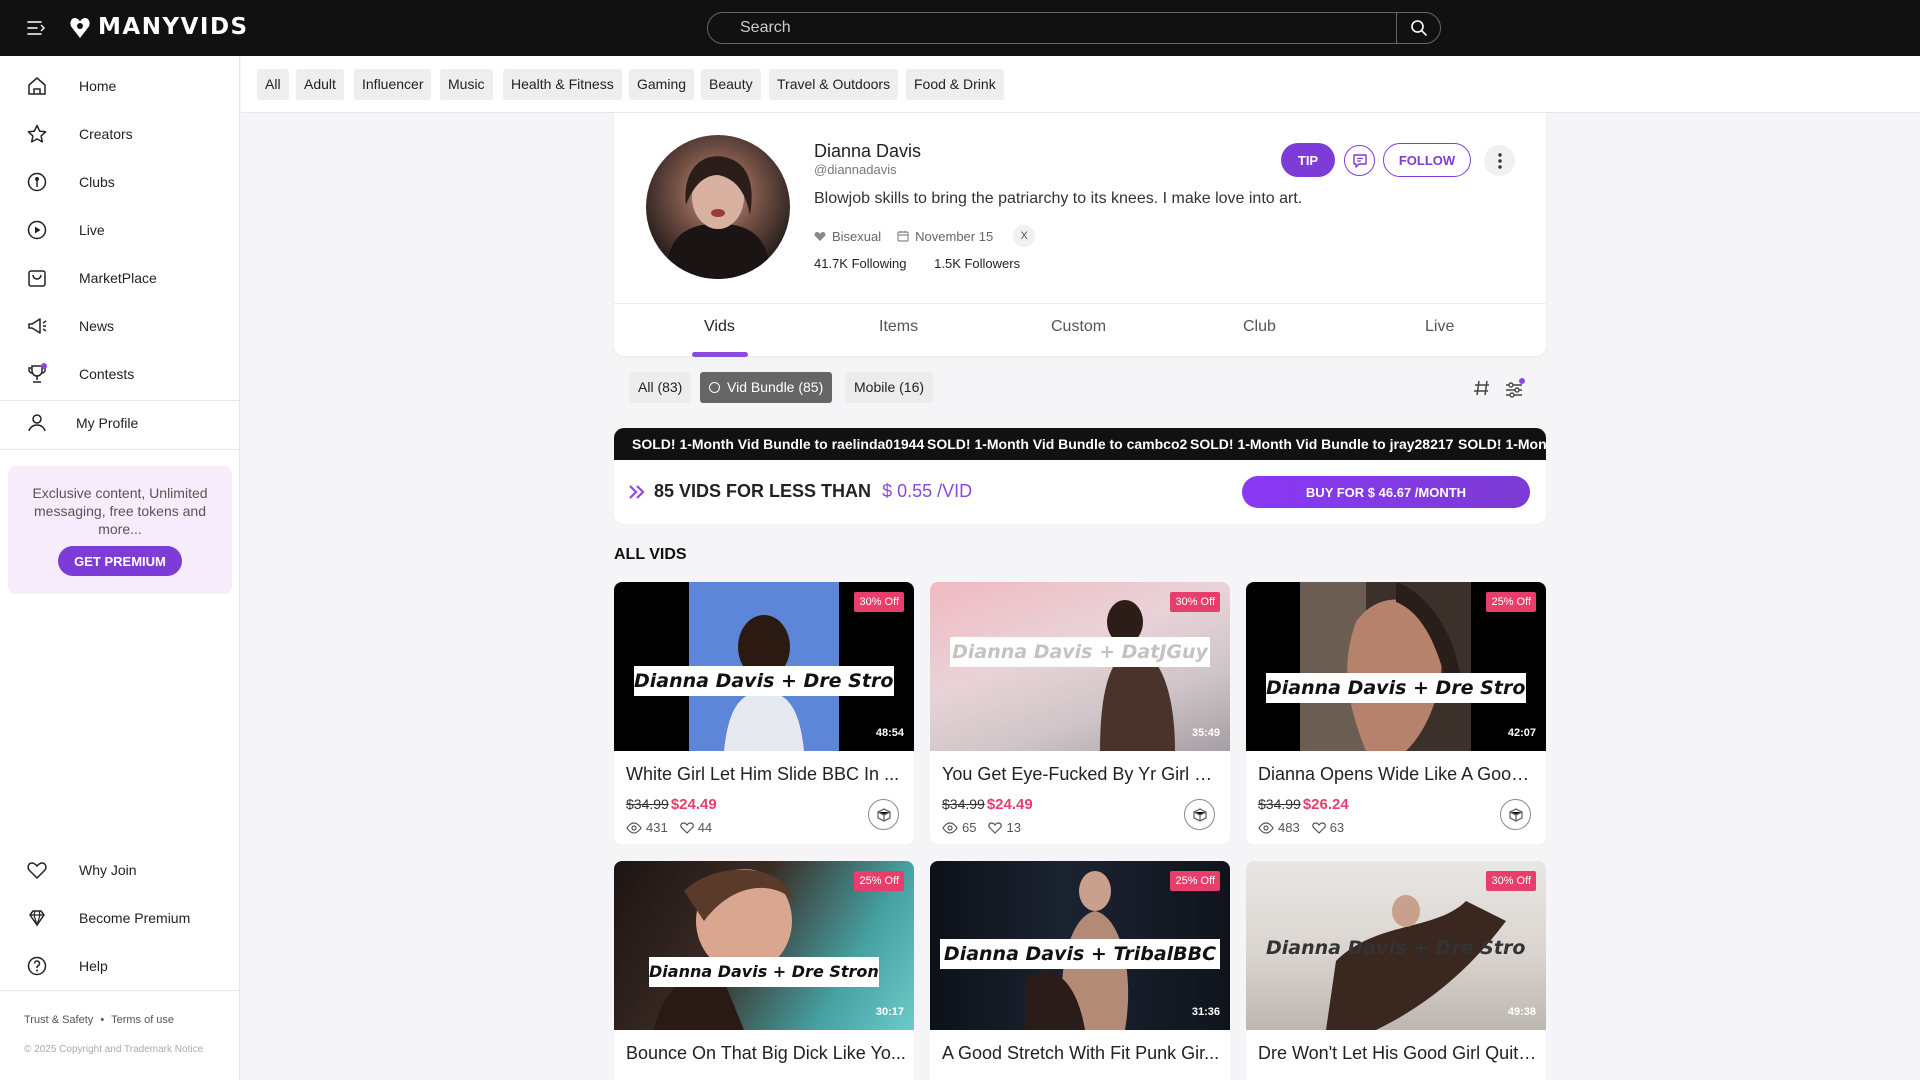 The image size is (1920, 1080). I want to click on radio-icon, so click(714, 387).